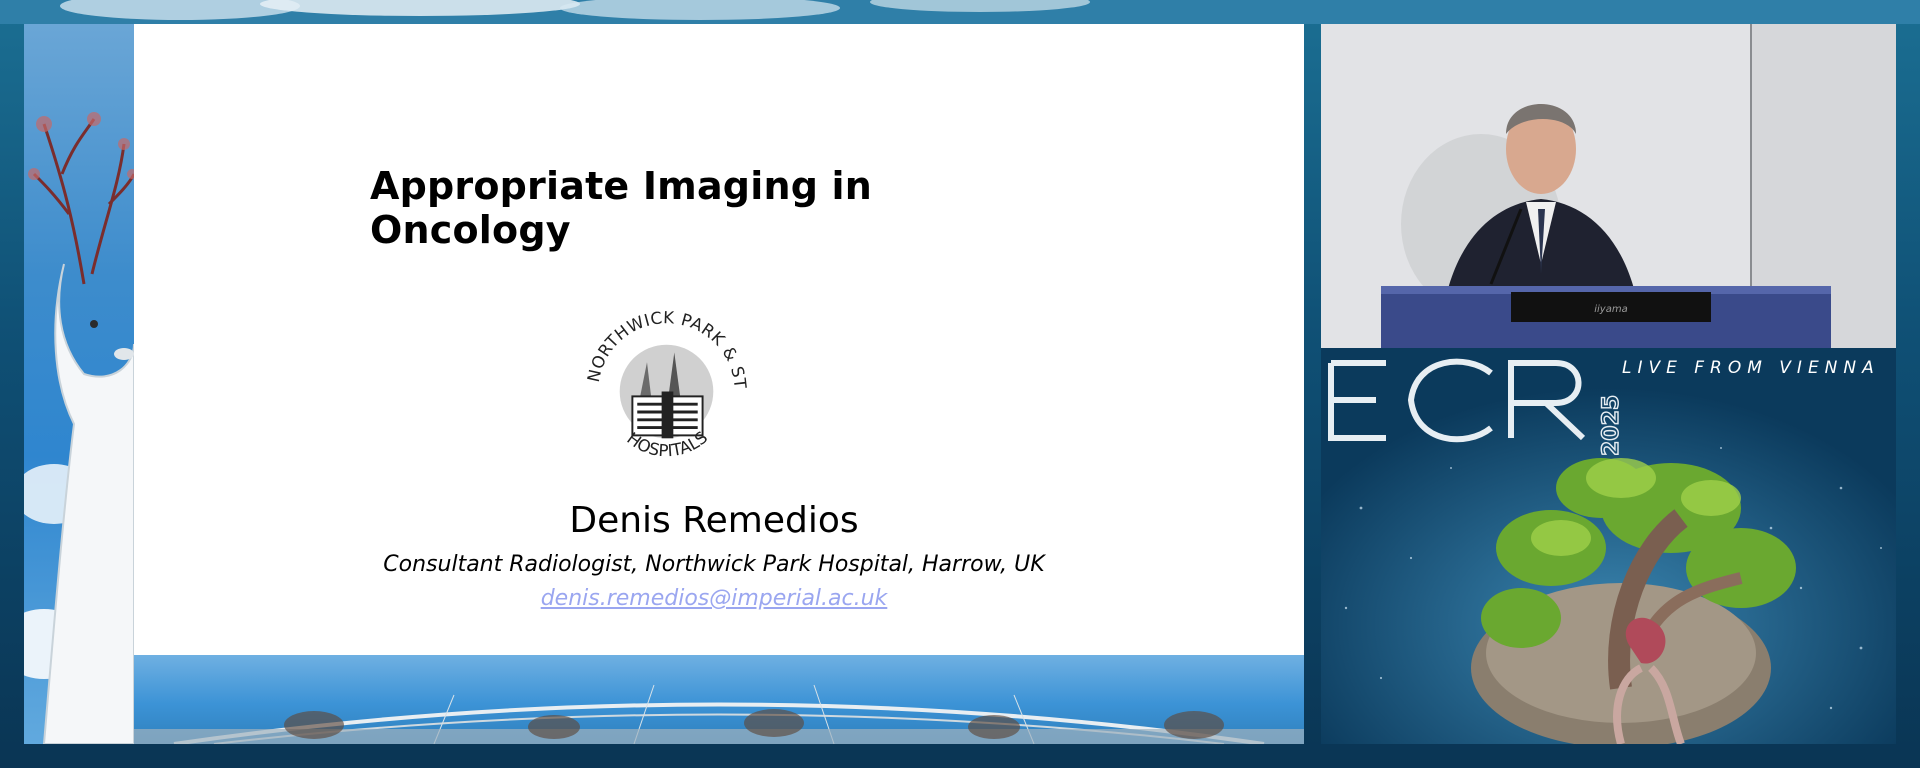 This screenshot has height=768, width=1920. I want to click on monitor-brand: iiyama, so click(1610, 309).